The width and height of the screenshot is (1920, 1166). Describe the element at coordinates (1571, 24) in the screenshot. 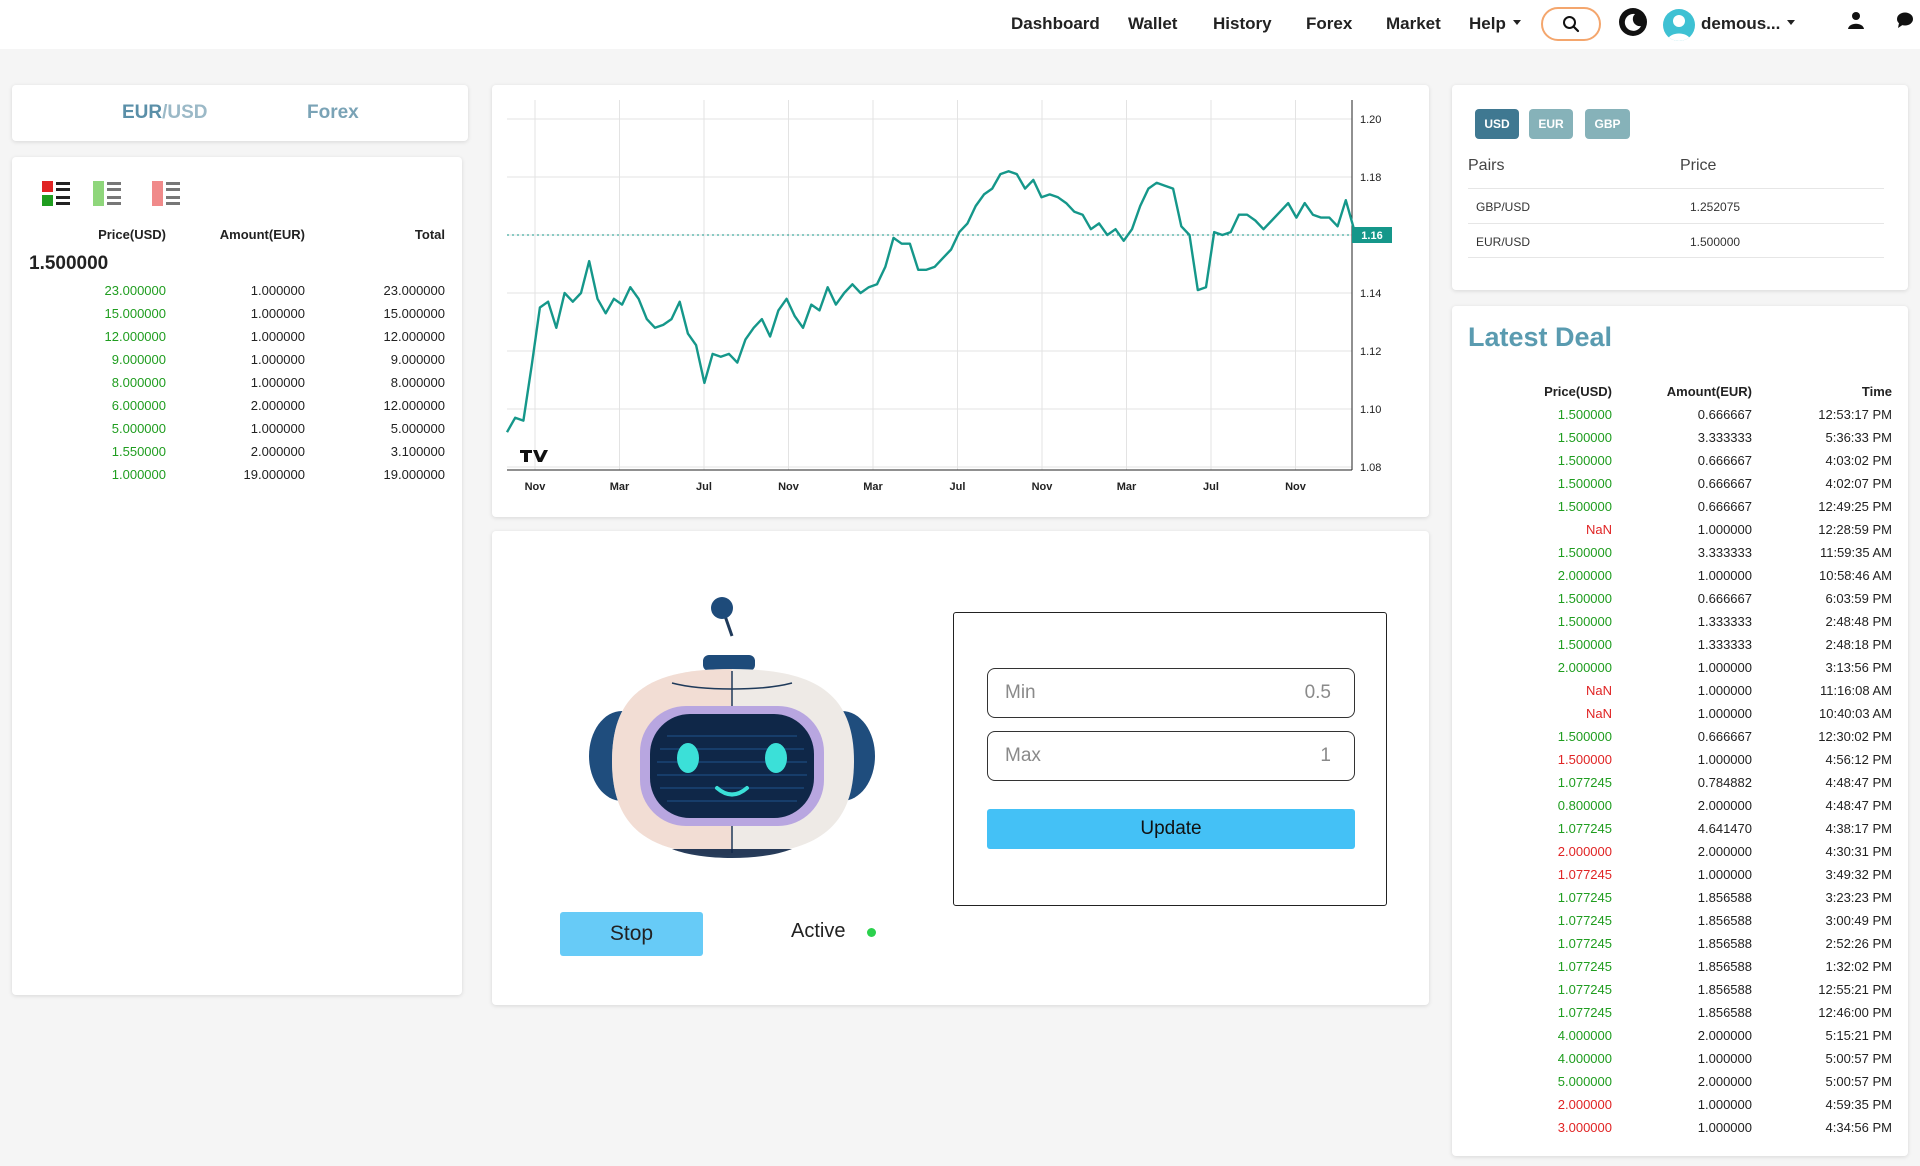

I see `search-button` at that location.